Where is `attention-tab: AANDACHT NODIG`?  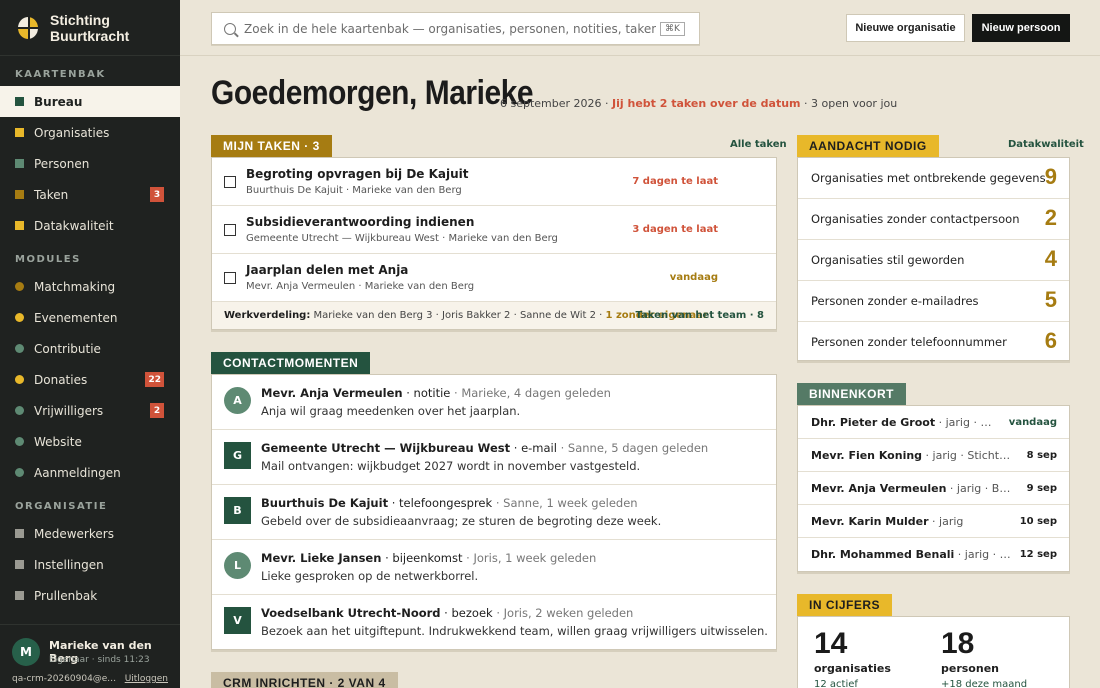 attention-tab: AANDACHT NODIG is located at coordinates (868, 146).